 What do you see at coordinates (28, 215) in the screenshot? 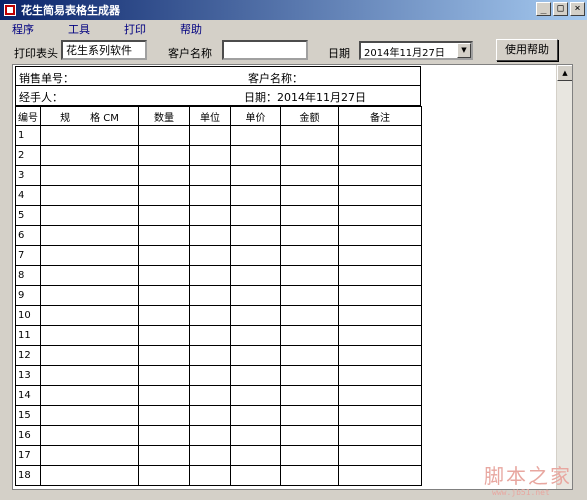
I see `row-number-cell: 5` at bounding box center [28, 215].